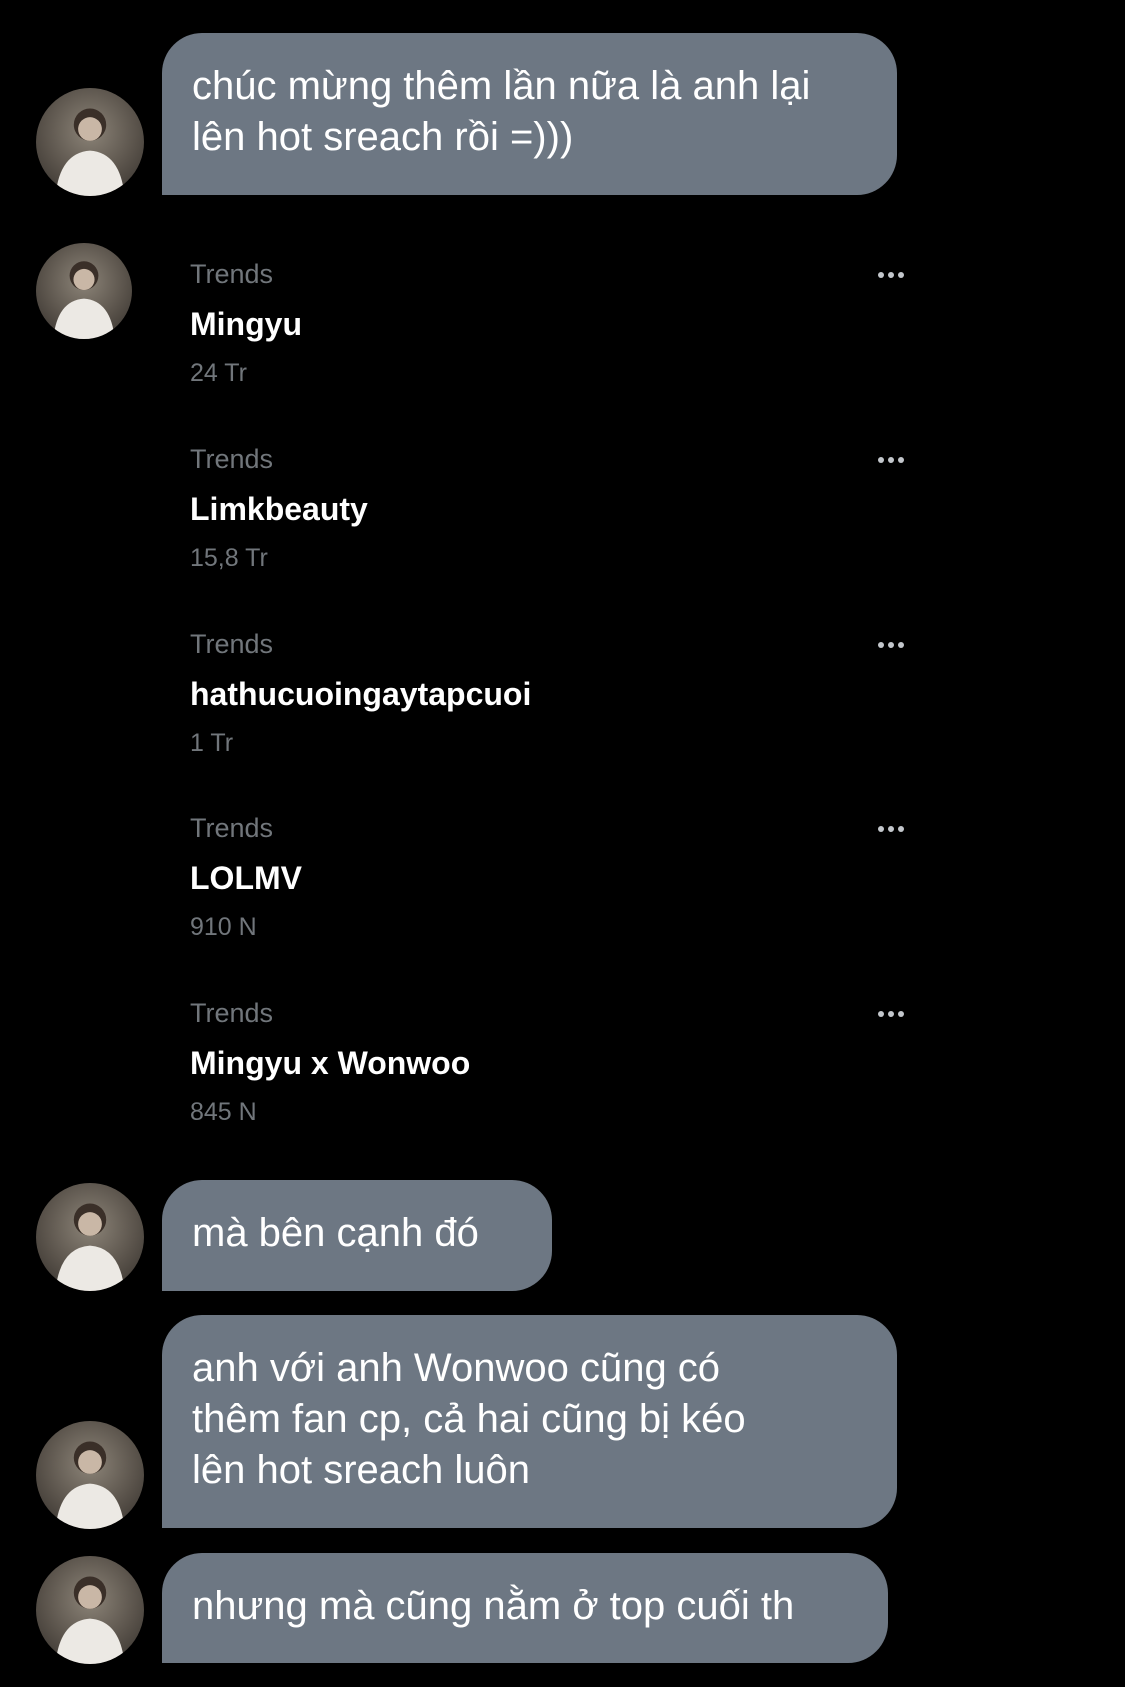 This screenshot has width=1125, height=1687. What do you see at coordinates (223, 1112) in the screenshot?
I see `trend-post-count: 845 N` at bounding box center [223, 1112].